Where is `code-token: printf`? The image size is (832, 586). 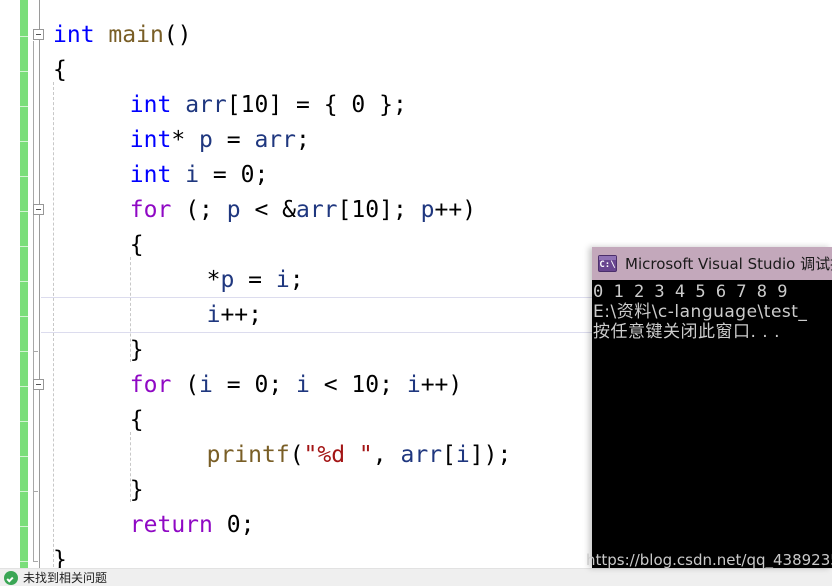 code-token: printf is located at coordinates (248, 455).